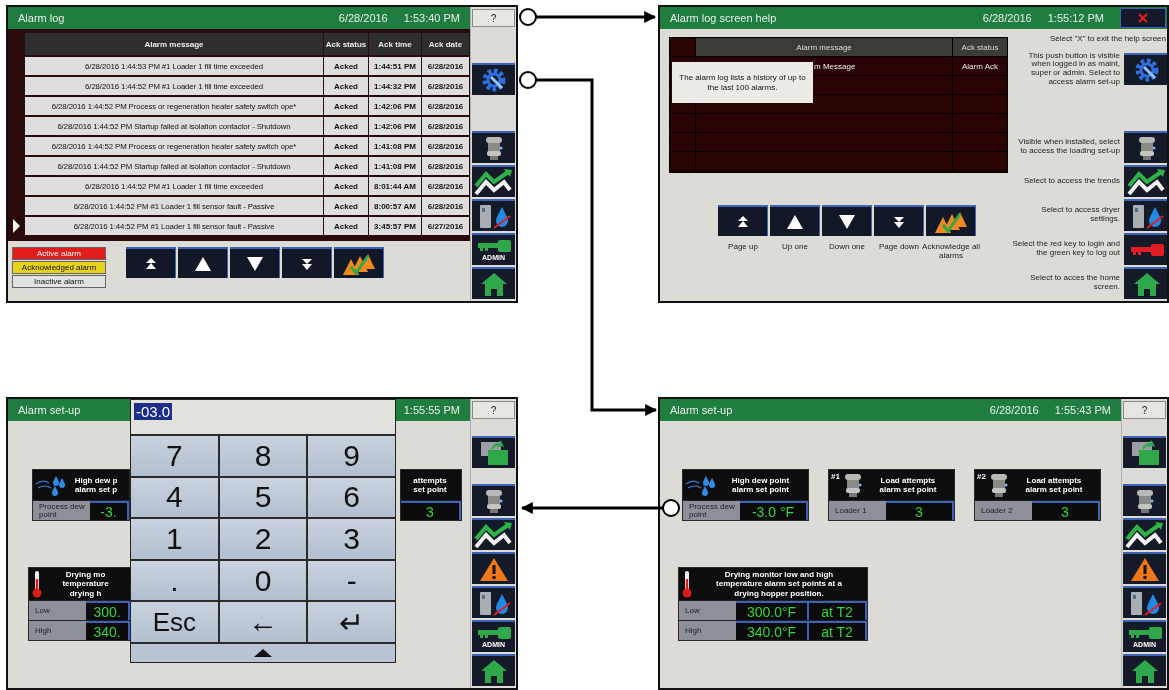 This screenshot has width=1169, height=690. Describe the element at coordinates (951, 252) in the screenshot. I see `button-caption: Acknowledge all alarms` at that location.